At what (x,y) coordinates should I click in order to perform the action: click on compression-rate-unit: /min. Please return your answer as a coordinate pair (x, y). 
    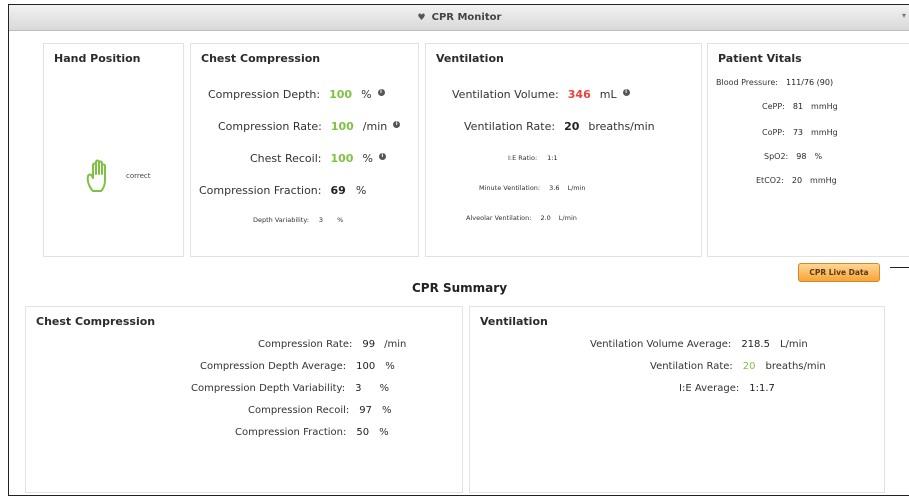
    Looking at the image, I should click on (375, 126).